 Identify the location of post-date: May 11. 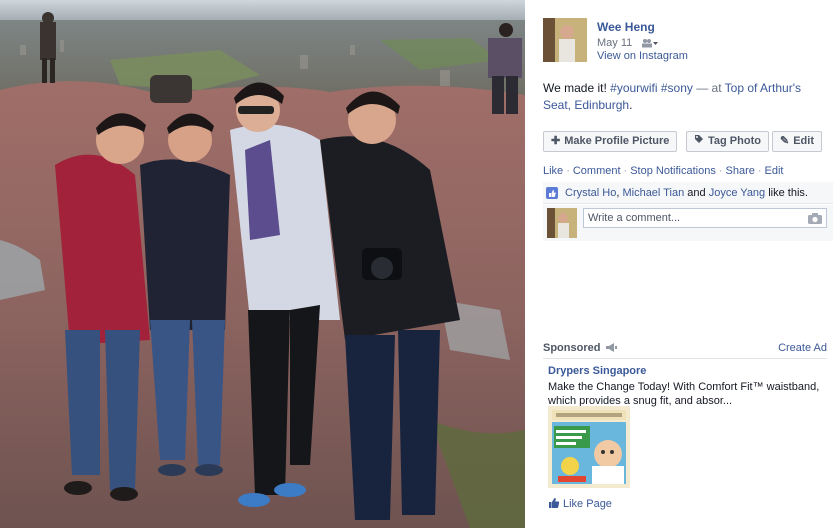
(614, 43).